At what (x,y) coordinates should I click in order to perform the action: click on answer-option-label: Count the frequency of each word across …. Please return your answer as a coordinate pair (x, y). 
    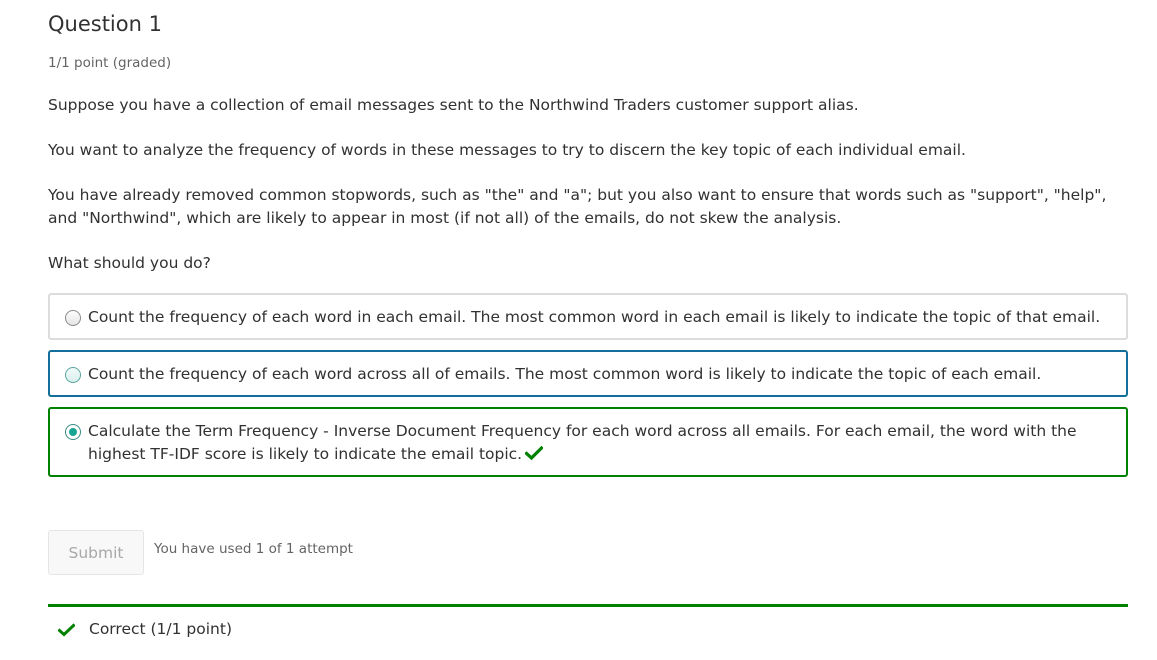
    Looking at the image, I should click on (565, 374).